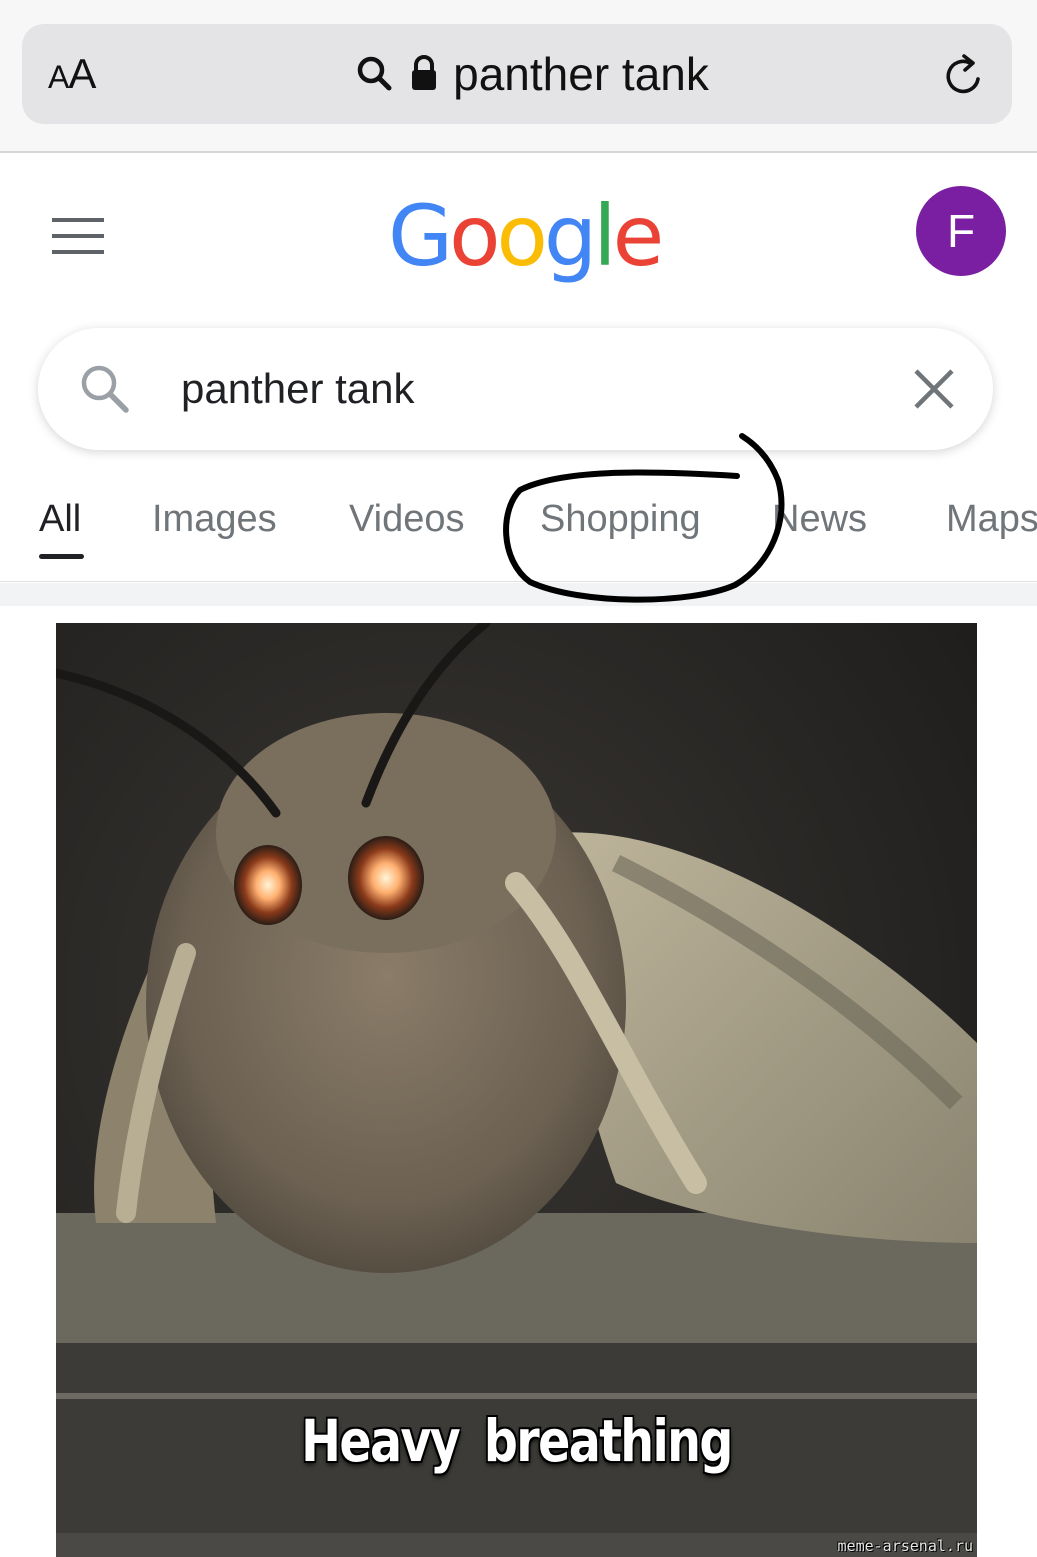  What do you see at coordinates (407, 519) in the screenshot?
I see `tab-videos: Videos` at bounding box center [407, 519].